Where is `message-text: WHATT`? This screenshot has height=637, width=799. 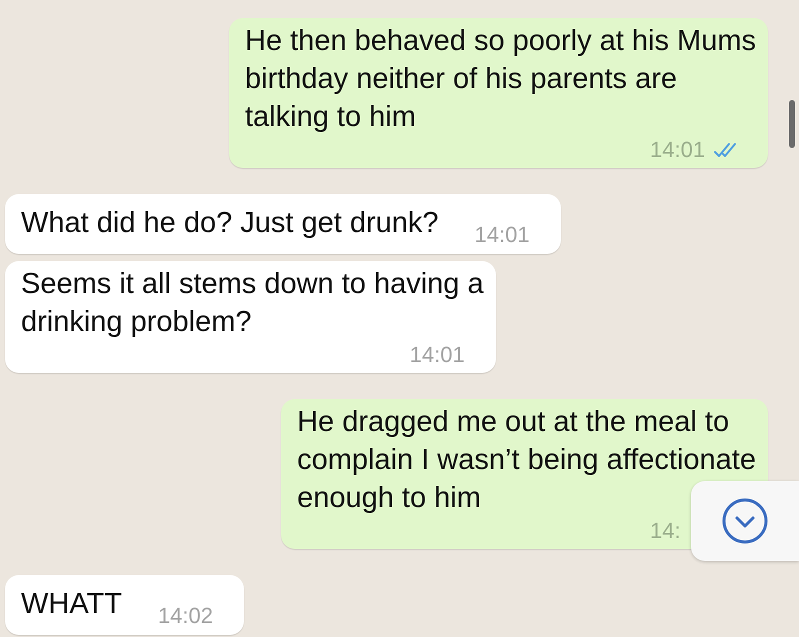 message-text: WHATT is located at coordinates (71, 604).